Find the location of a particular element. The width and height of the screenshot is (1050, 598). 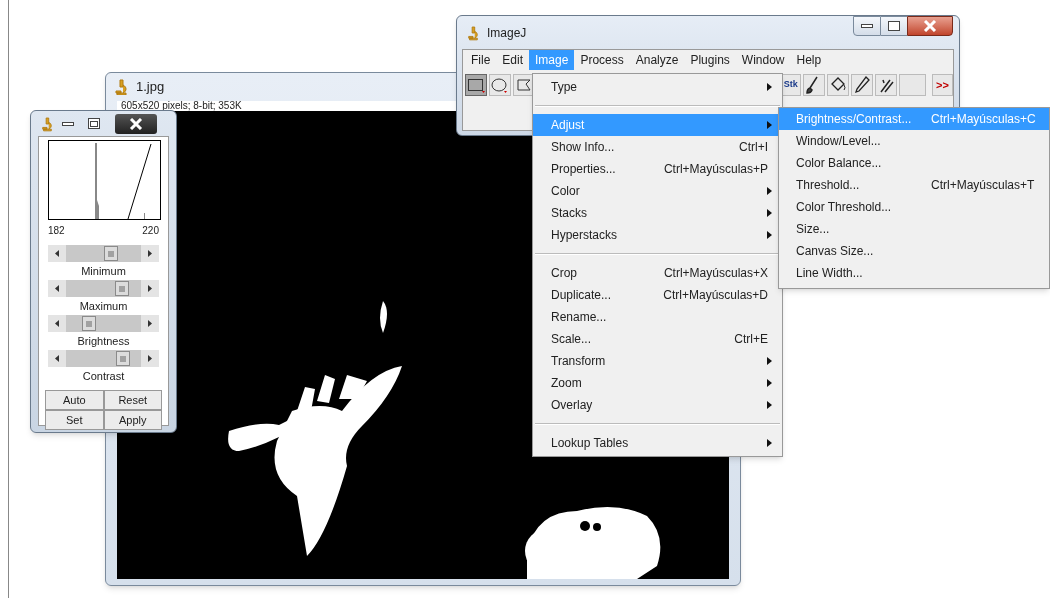

menu-item: Overlay is located at coordinates (657, 405).